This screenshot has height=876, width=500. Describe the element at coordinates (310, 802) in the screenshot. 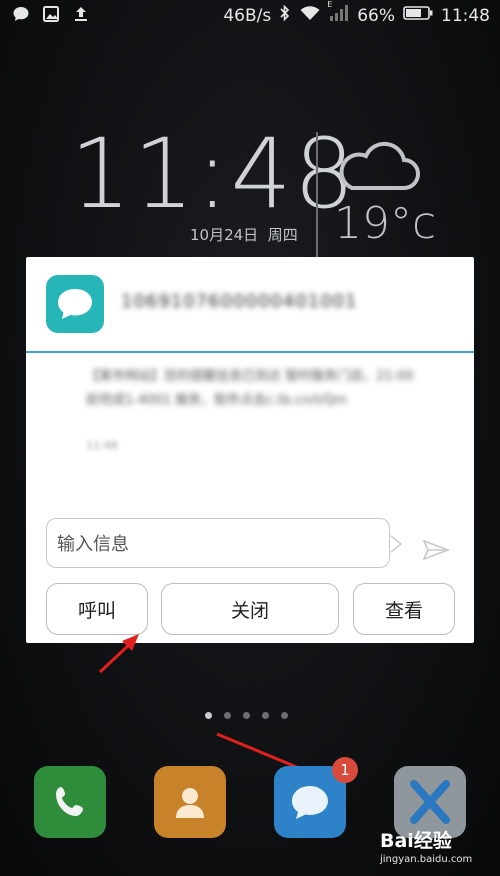

I see `message-bubble-icon` at that location.